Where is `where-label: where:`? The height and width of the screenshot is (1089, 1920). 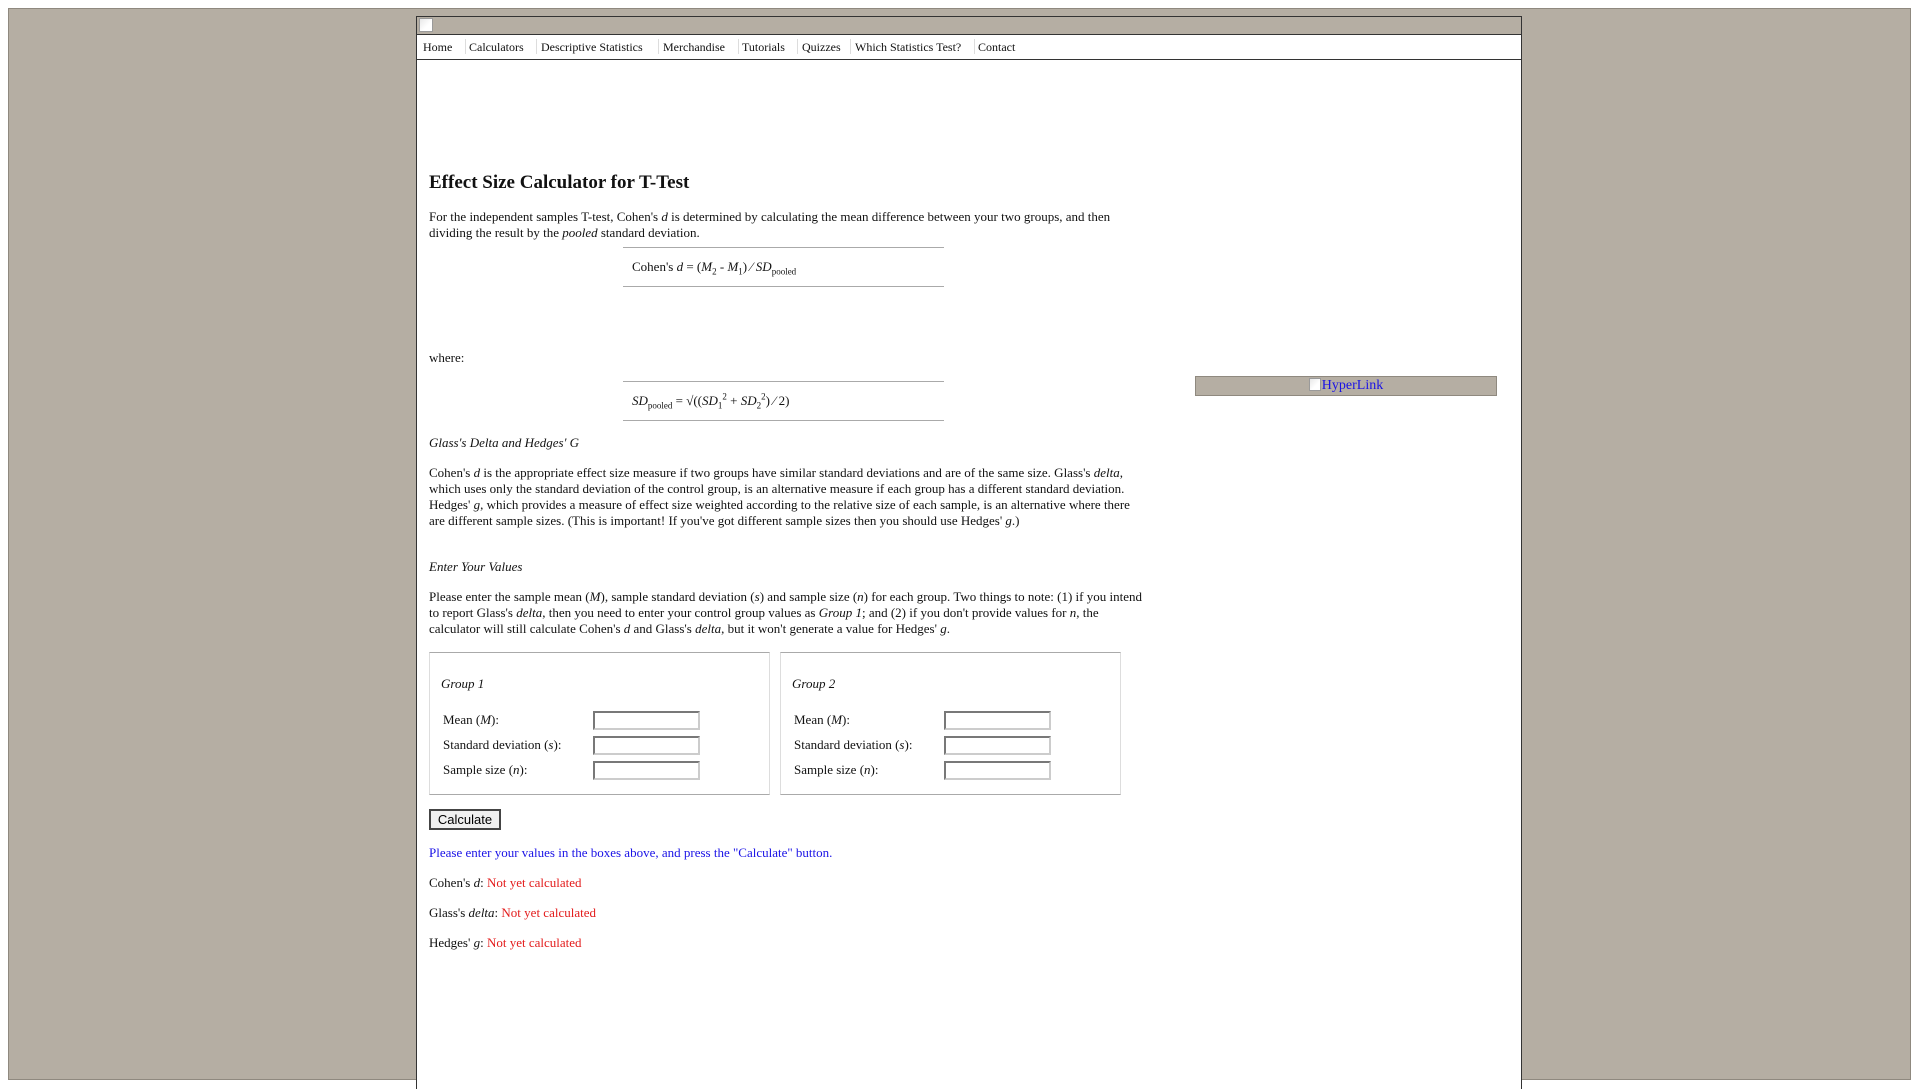
where-label: where: is located at coordinates (447, 357).